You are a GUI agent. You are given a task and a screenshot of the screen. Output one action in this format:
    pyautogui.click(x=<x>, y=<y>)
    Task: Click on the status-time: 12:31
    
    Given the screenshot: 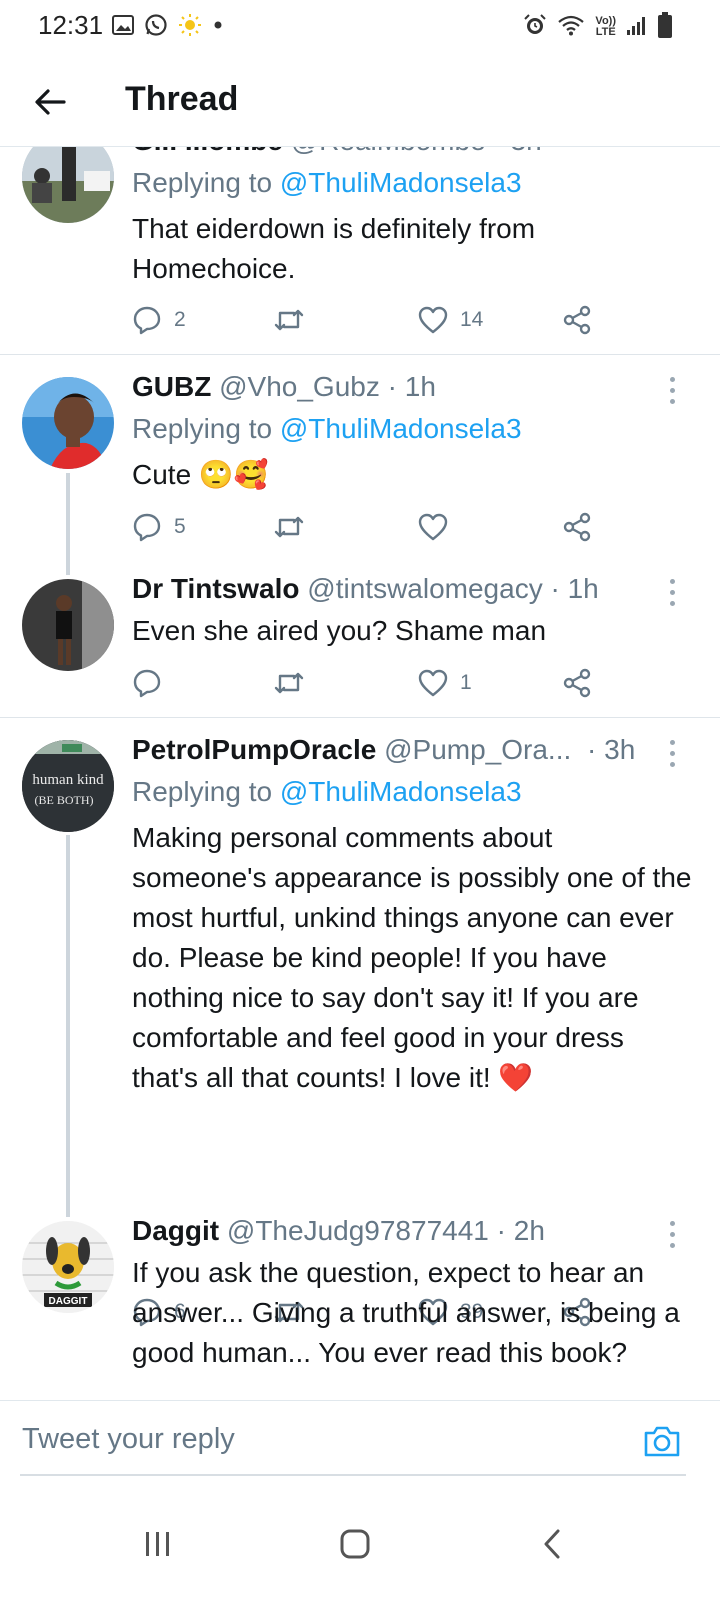 What is the action you would take?
    pyautogui.click(x=71, y=25)
    